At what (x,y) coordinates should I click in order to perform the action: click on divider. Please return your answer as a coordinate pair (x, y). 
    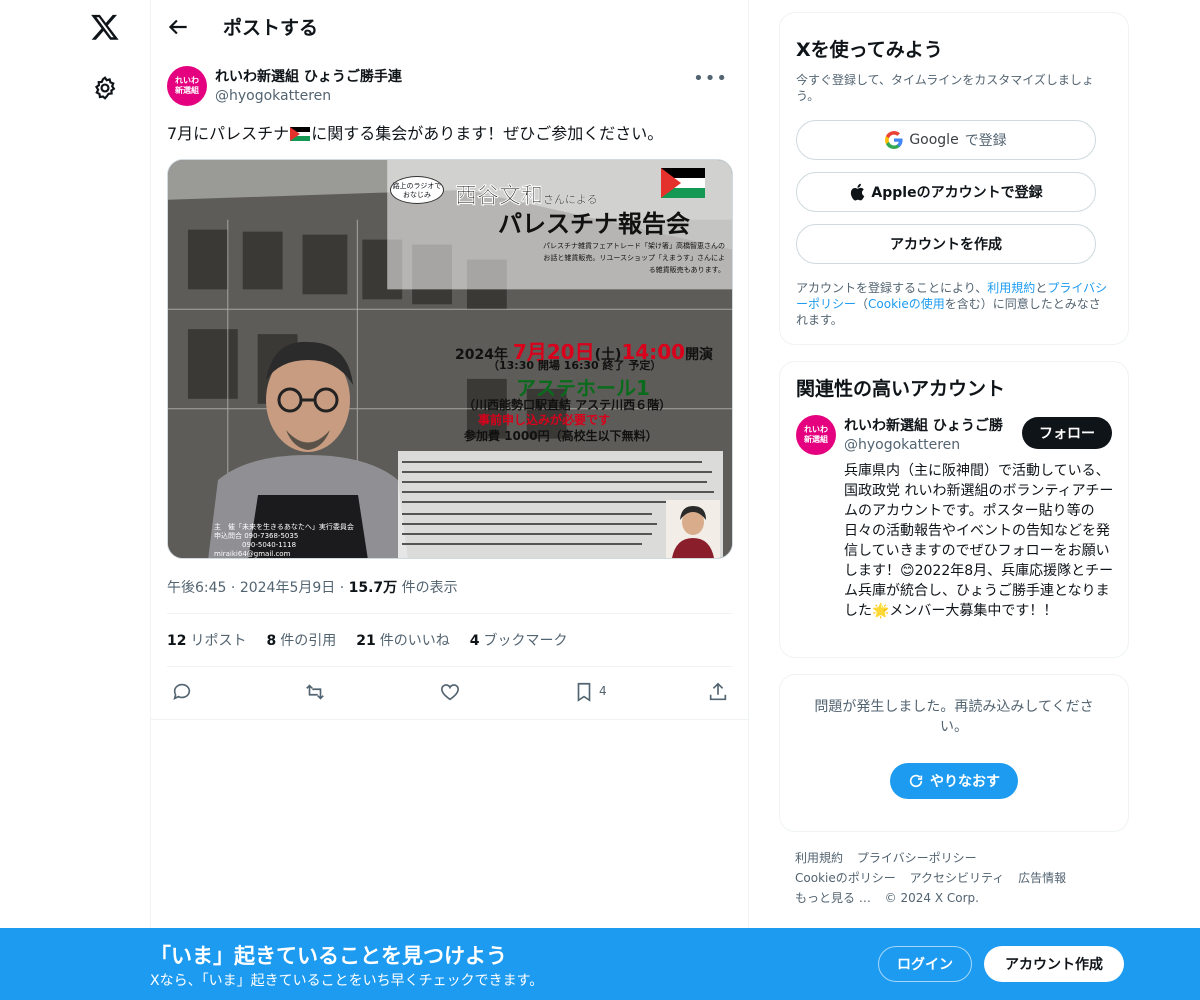
    Looking at the image, I should click on (449, 719).